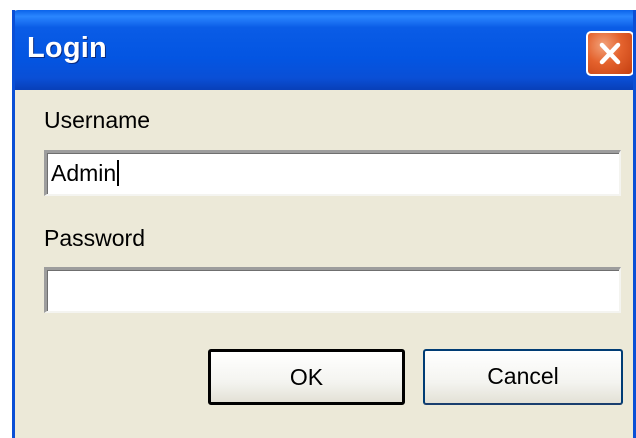  I want to click on password-input, so click(332, 290).